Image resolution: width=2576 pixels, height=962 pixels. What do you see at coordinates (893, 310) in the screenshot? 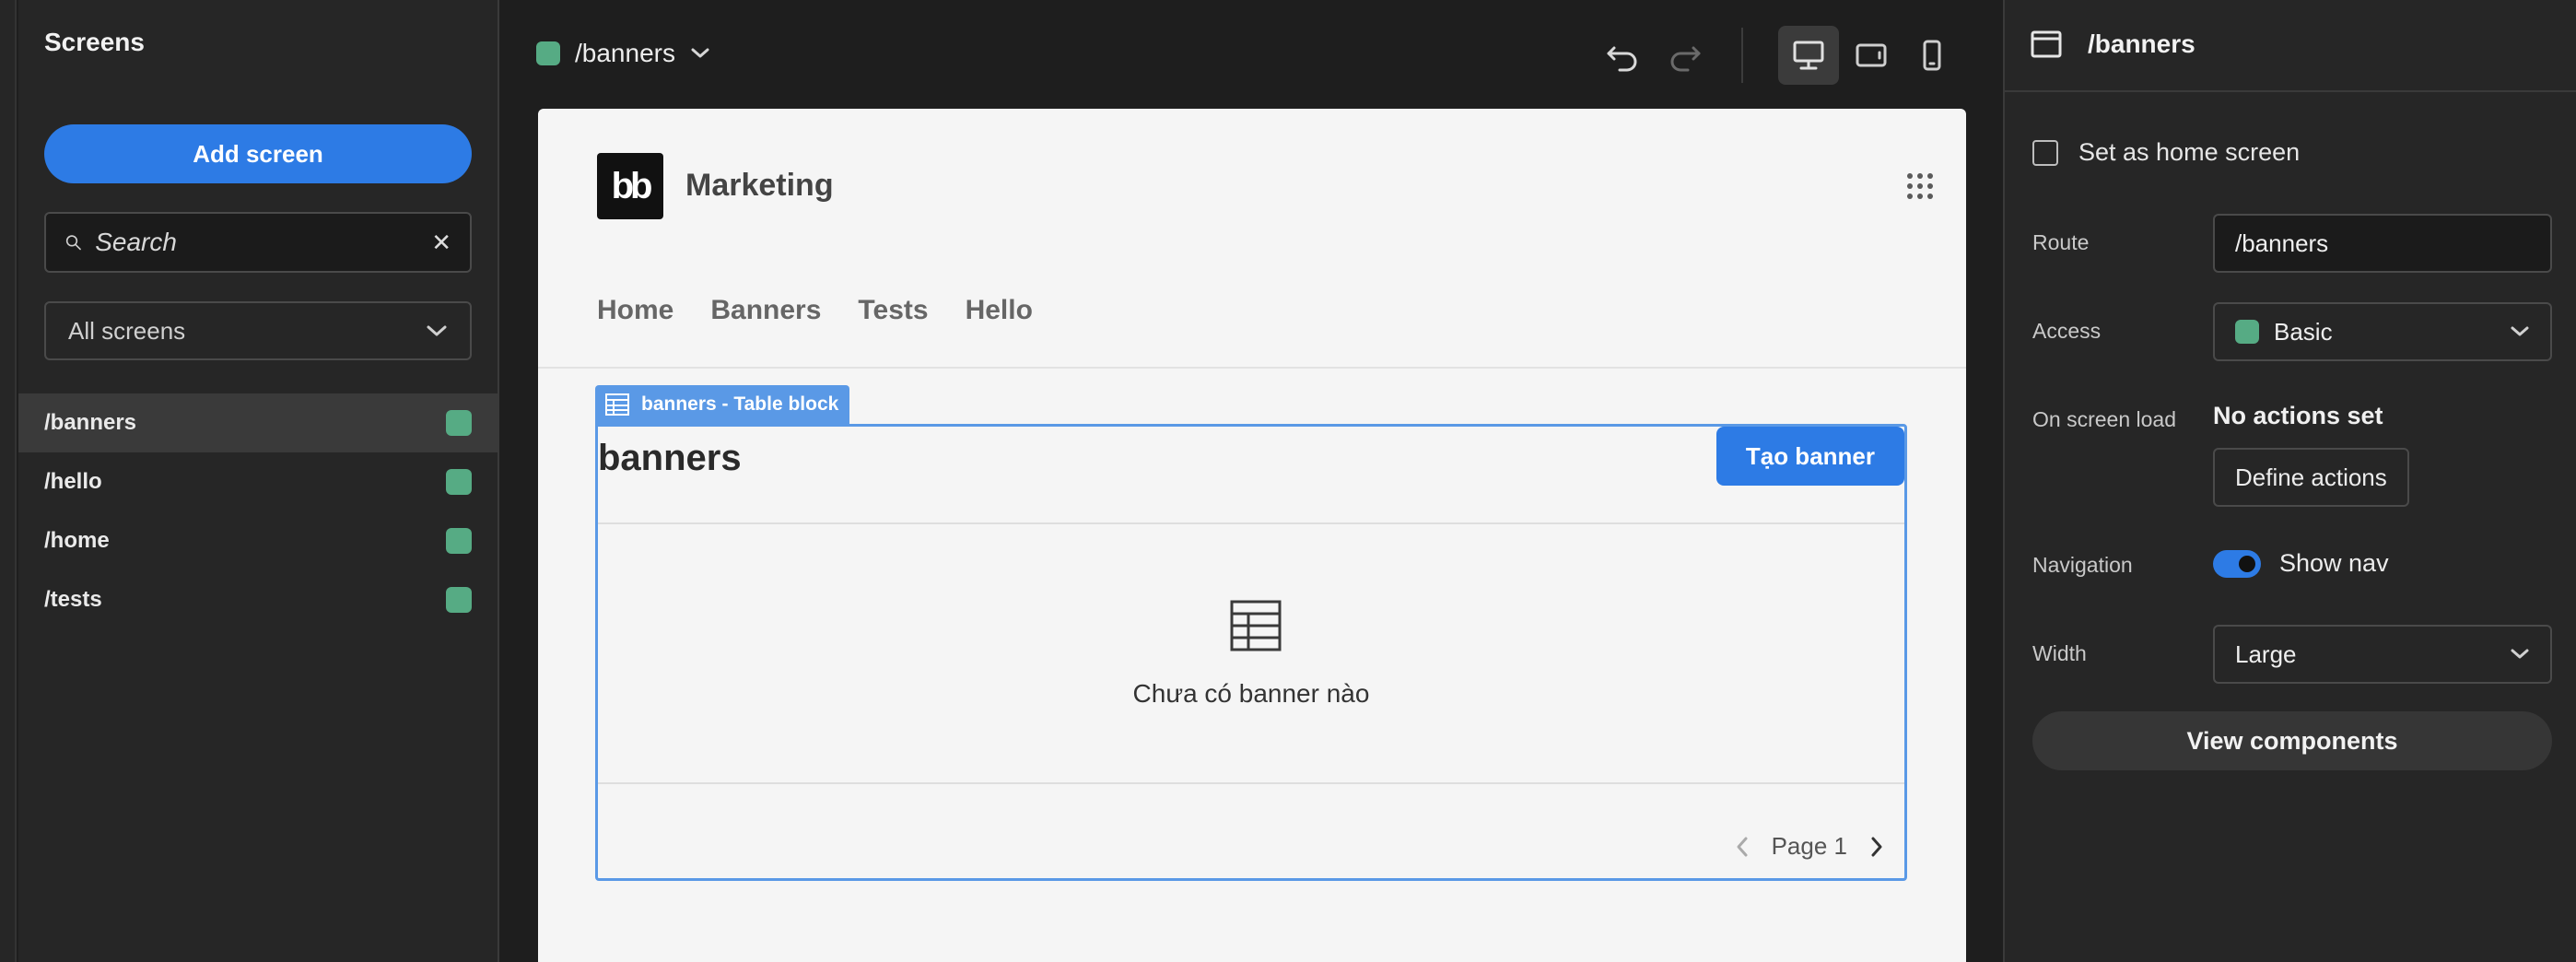
I see `nav-link-tests: Tests` at bounding box center [893, 310].